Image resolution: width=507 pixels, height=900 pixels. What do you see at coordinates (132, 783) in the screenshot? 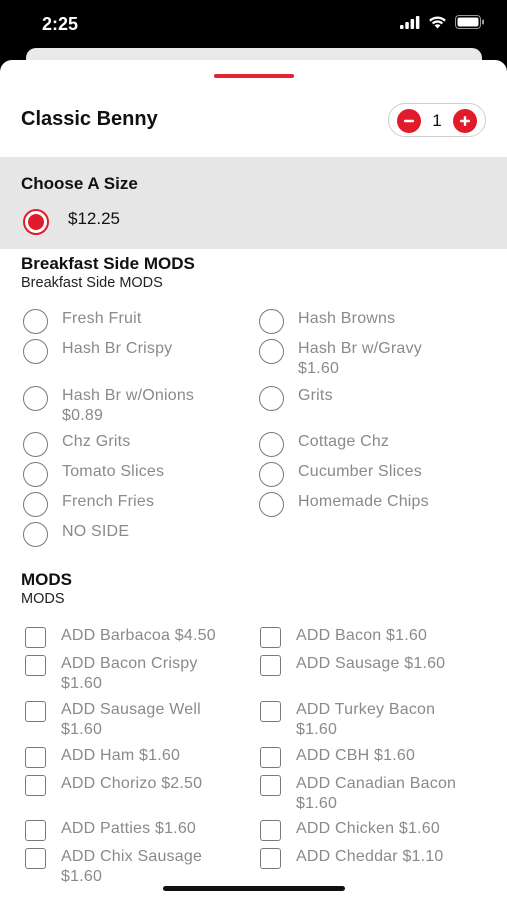
I see `option-label: ADD Chorizo $2.50` at bounding box center [132, 783].